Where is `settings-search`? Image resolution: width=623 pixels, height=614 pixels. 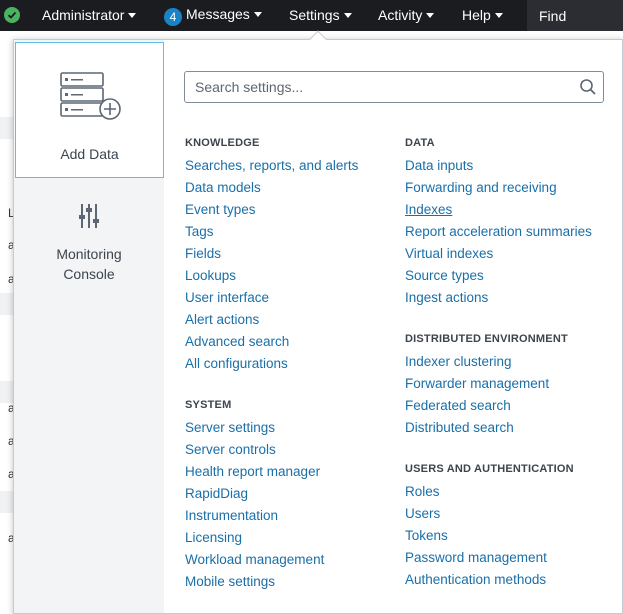 settings-search is located at coordinates (394, 87).